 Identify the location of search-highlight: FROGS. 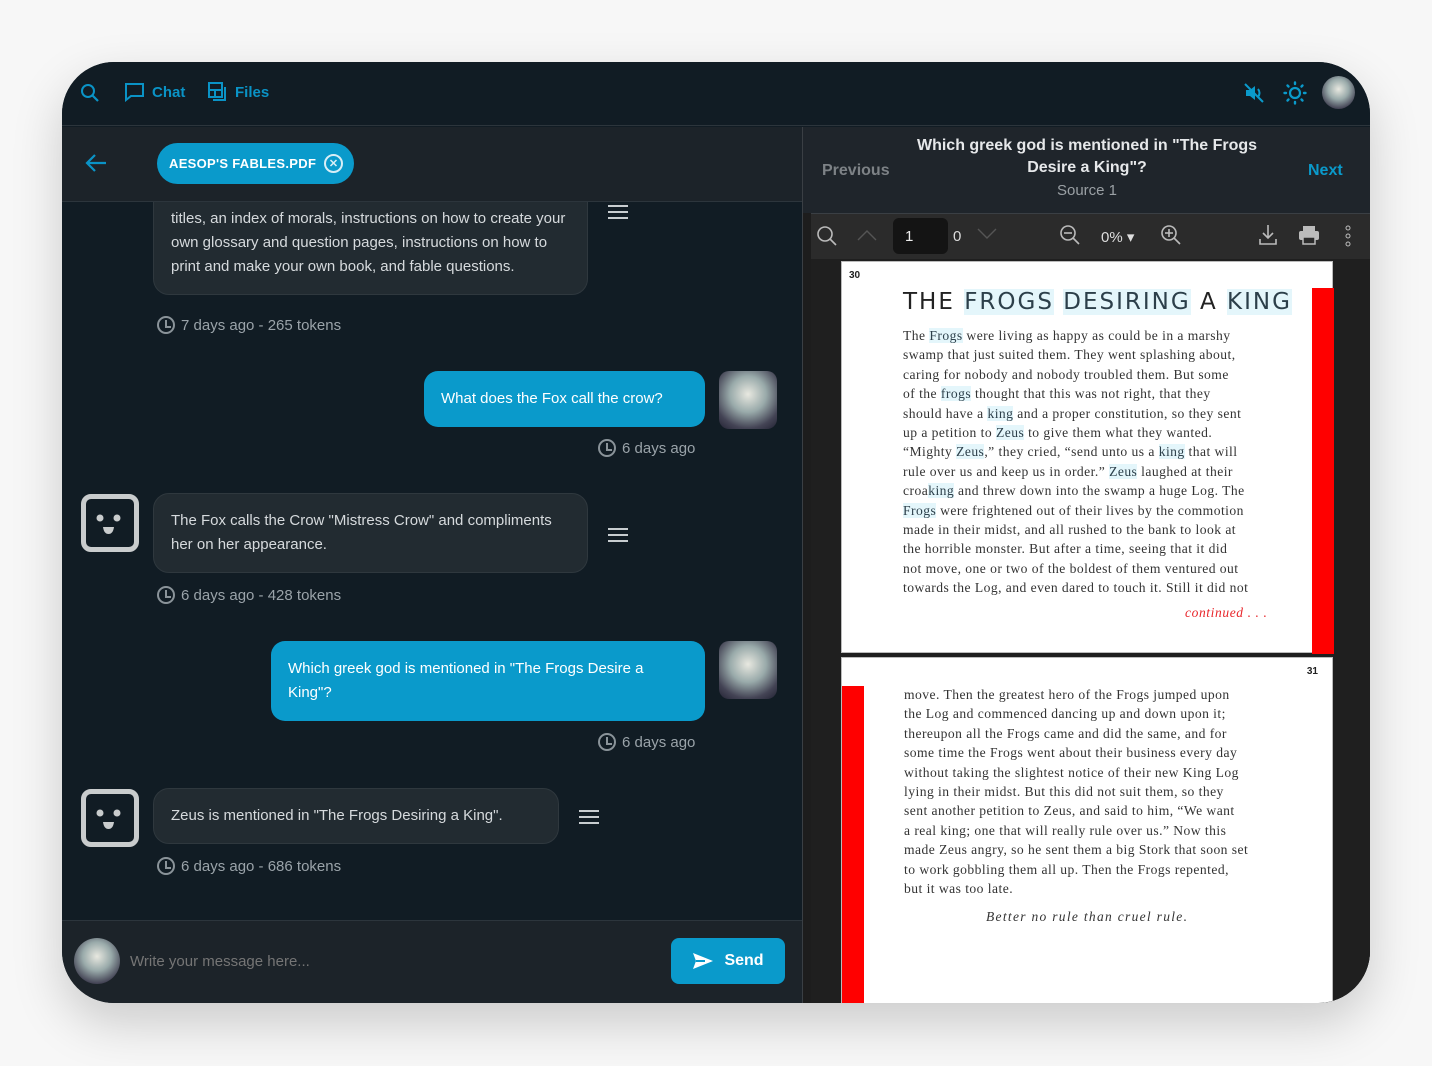
(1009, 302).